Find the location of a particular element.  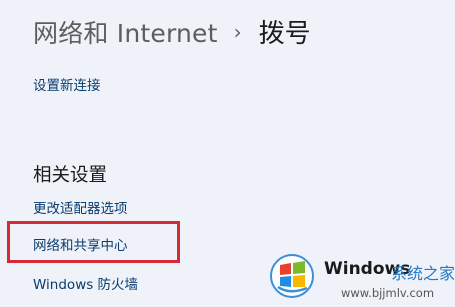

related-settings-heading: 相关设置 is located at coordinates (70, 175).